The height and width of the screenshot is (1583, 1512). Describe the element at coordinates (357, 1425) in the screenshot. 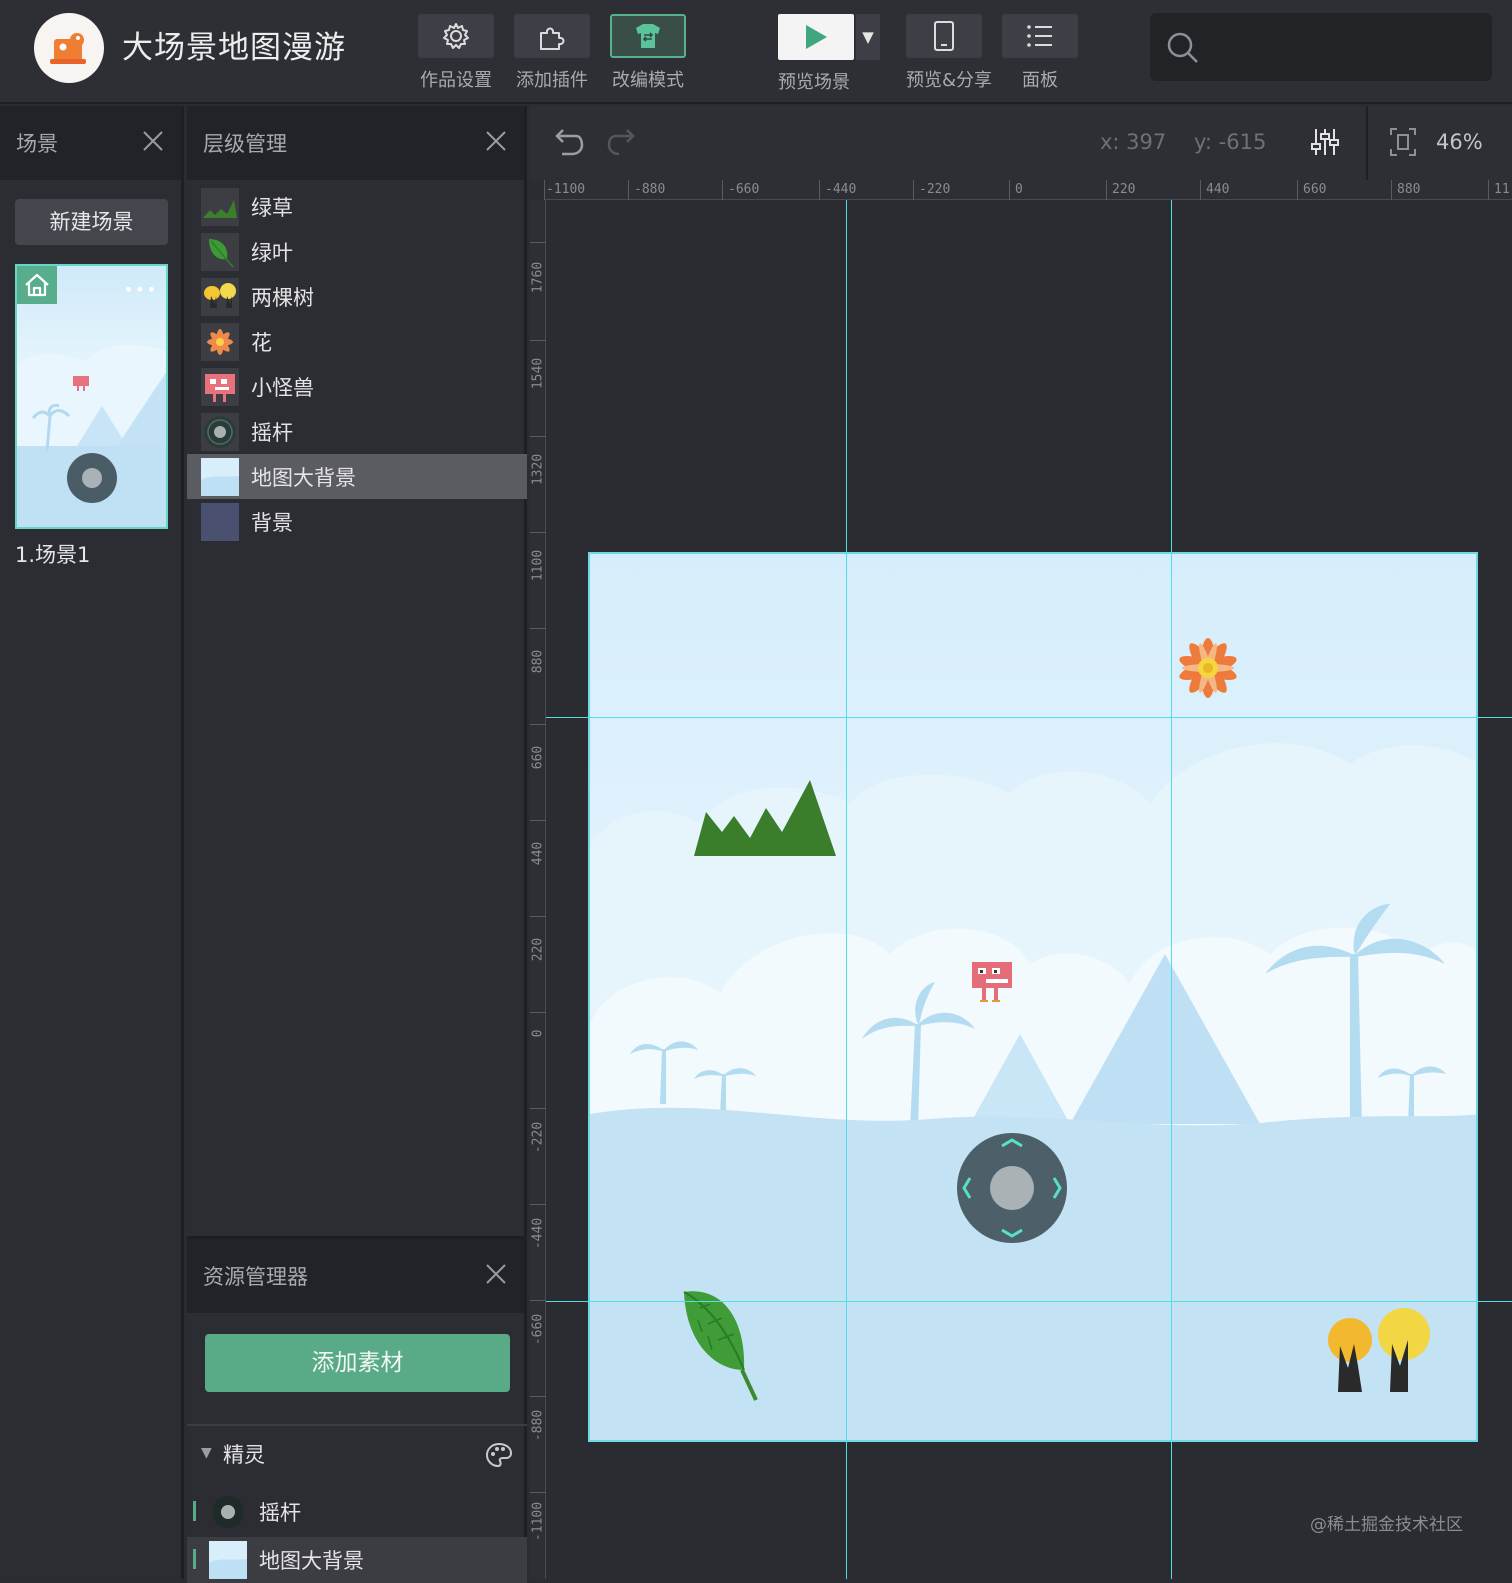

I see `divider` at that location.